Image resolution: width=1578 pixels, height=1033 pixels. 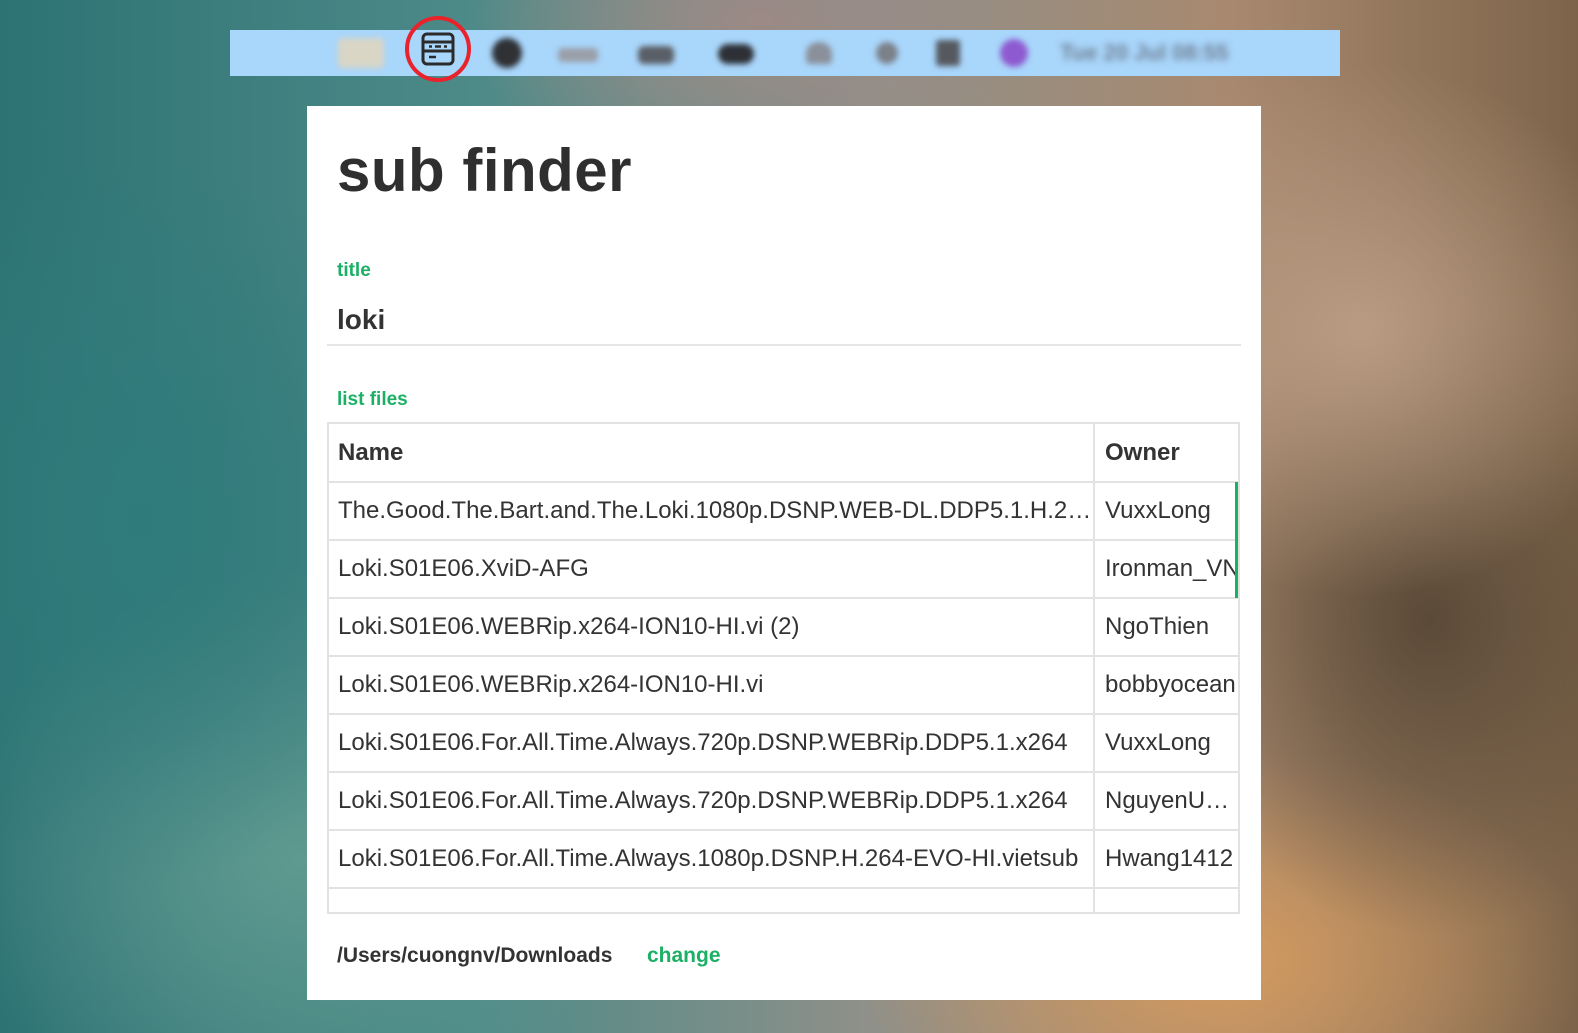 I want to click on file-name-cell, so click(x=712, y=900).